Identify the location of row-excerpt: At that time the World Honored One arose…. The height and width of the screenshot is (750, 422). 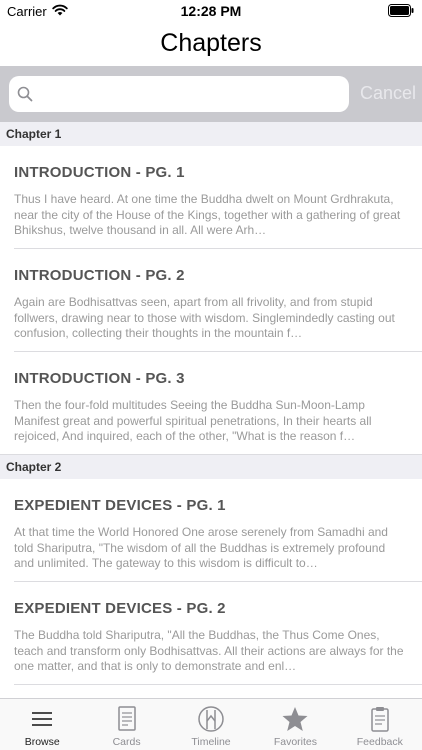
(201, 547).